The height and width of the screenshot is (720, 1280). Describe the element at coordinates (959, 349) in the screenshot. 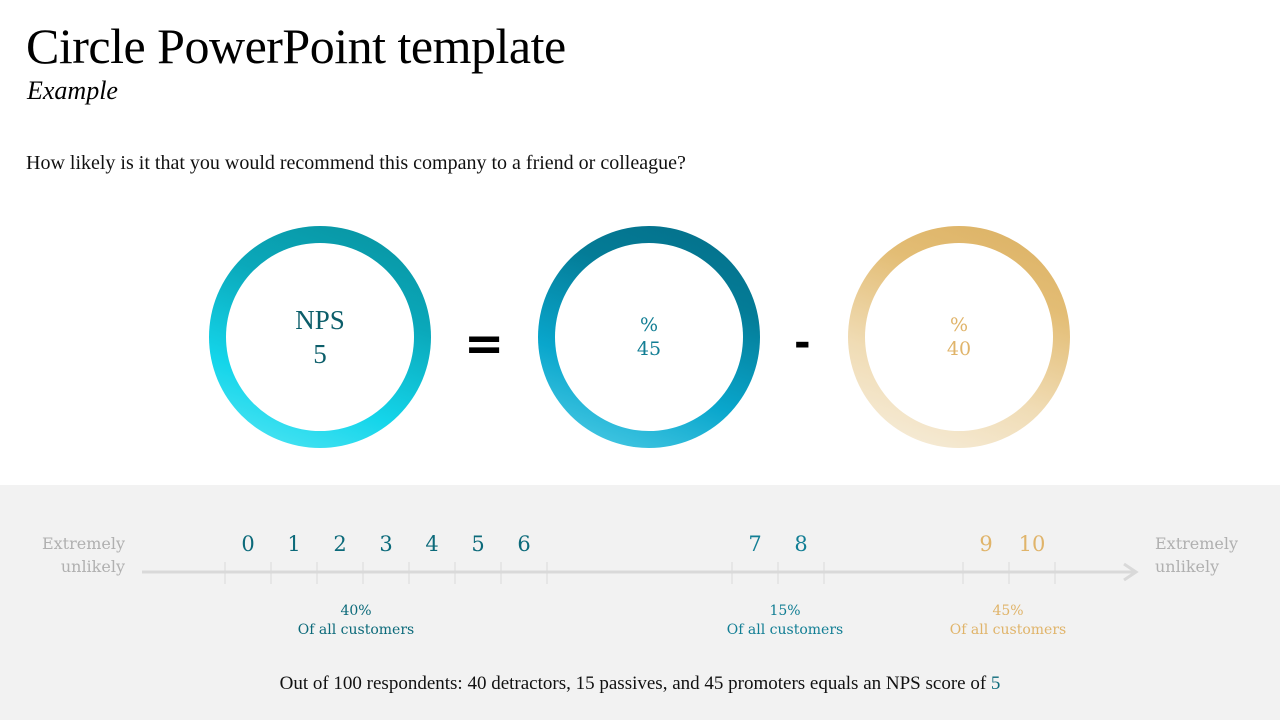

I see `detractors-value: 40` at that location.